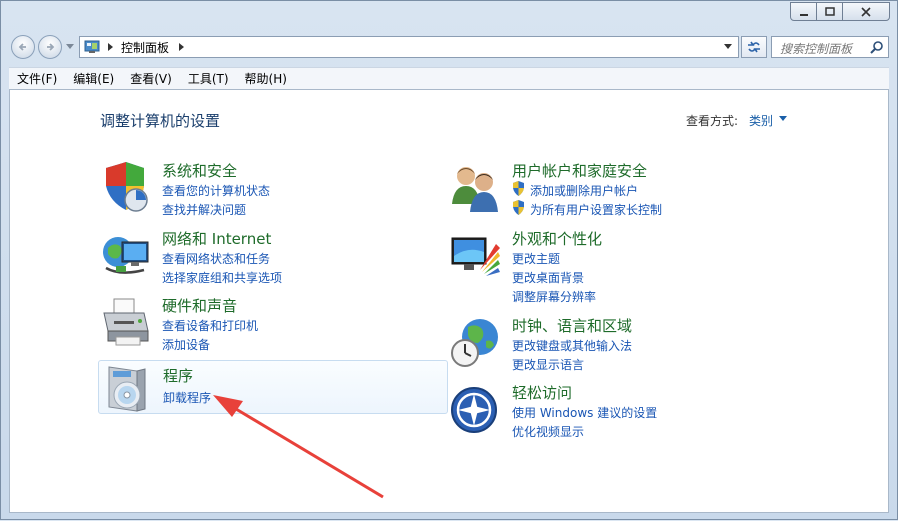  I want to click on link-view-devices-printers: 查看设备和打印机, so click(210, 325).